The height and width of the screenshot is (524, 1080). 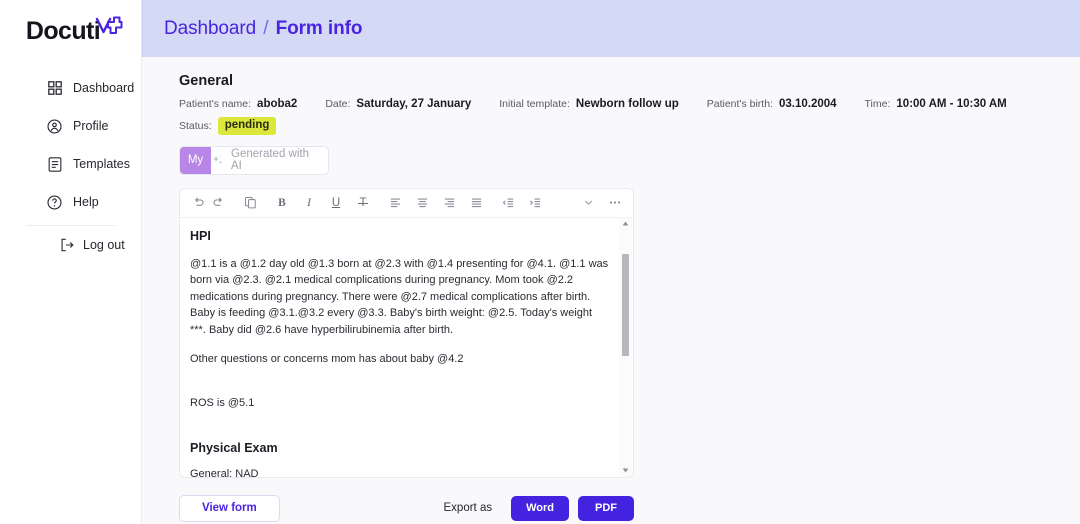 What do you see at coordinates (807, 104) in the screenshot?
I see `patient-birth-value: 03.10.2004` at bounding box center [807, 104].